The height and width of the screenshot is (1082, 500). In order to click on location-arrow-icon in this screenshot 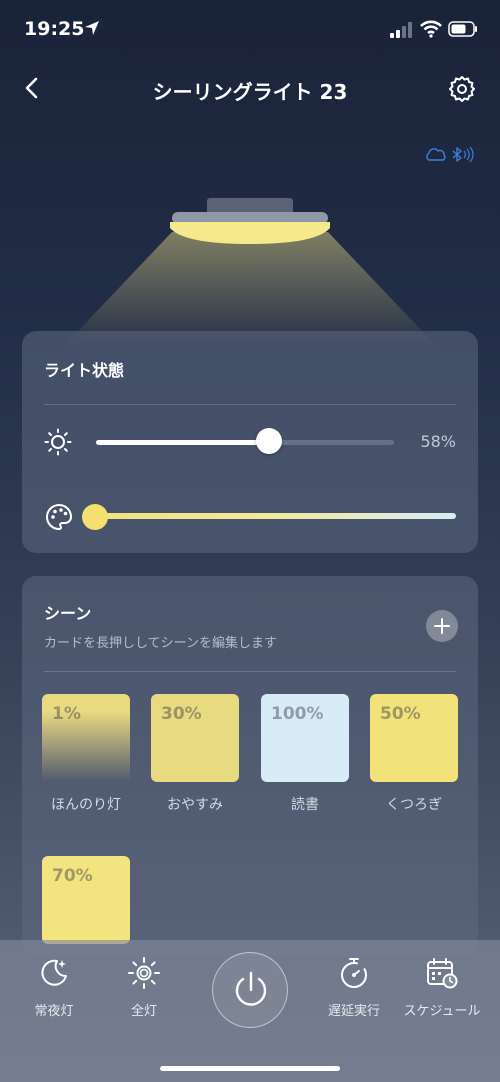, I will do `click(92, 28)`.